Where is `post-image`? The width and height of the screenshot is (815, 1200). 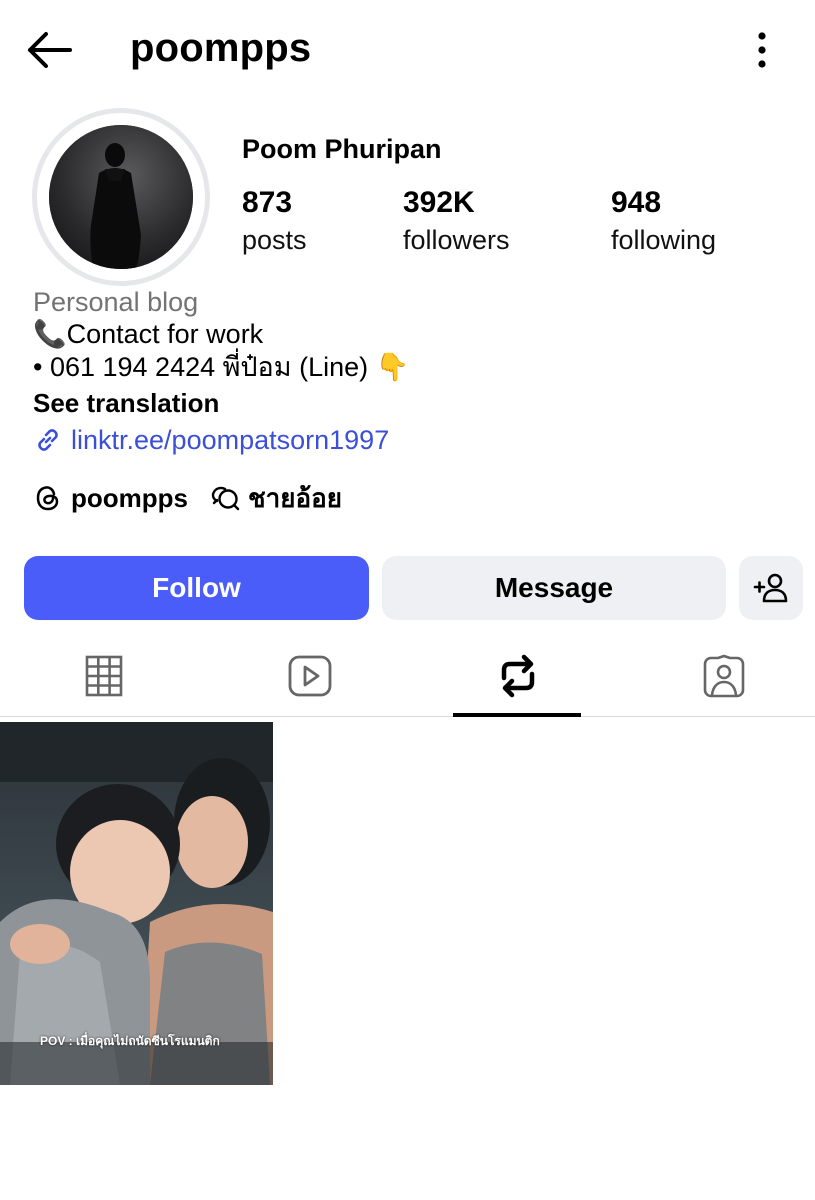
post-image is located at coordinates (136, 903).